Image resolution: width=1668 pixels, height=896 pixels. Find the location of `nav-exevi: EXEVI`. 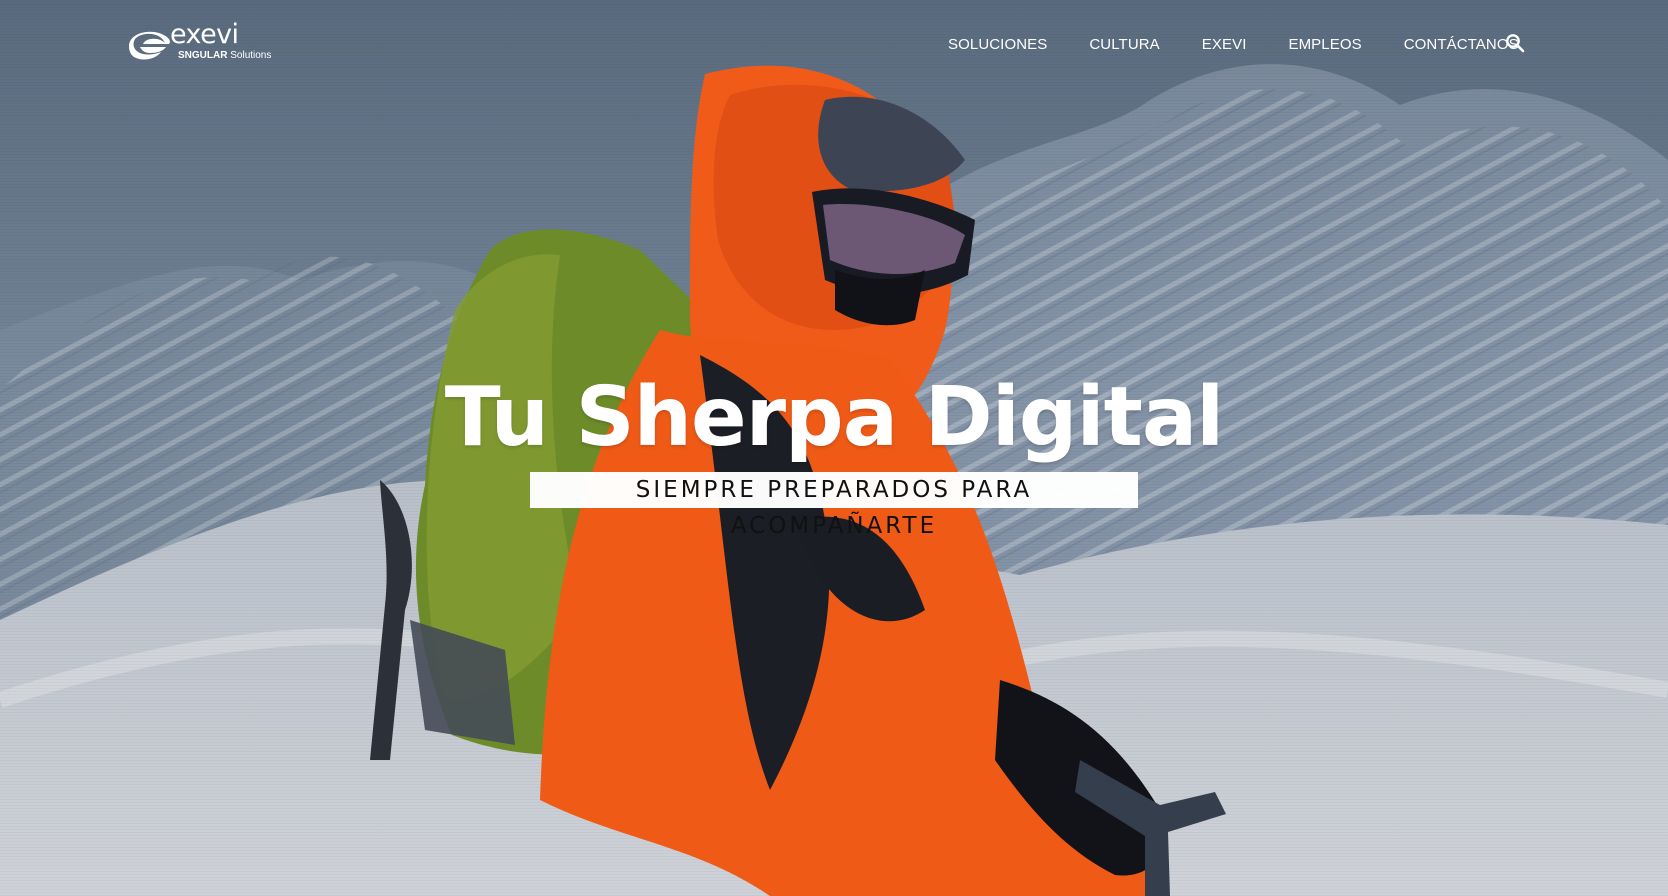

nav-exevi: EXEVI is located at coordinates (1224, 45).